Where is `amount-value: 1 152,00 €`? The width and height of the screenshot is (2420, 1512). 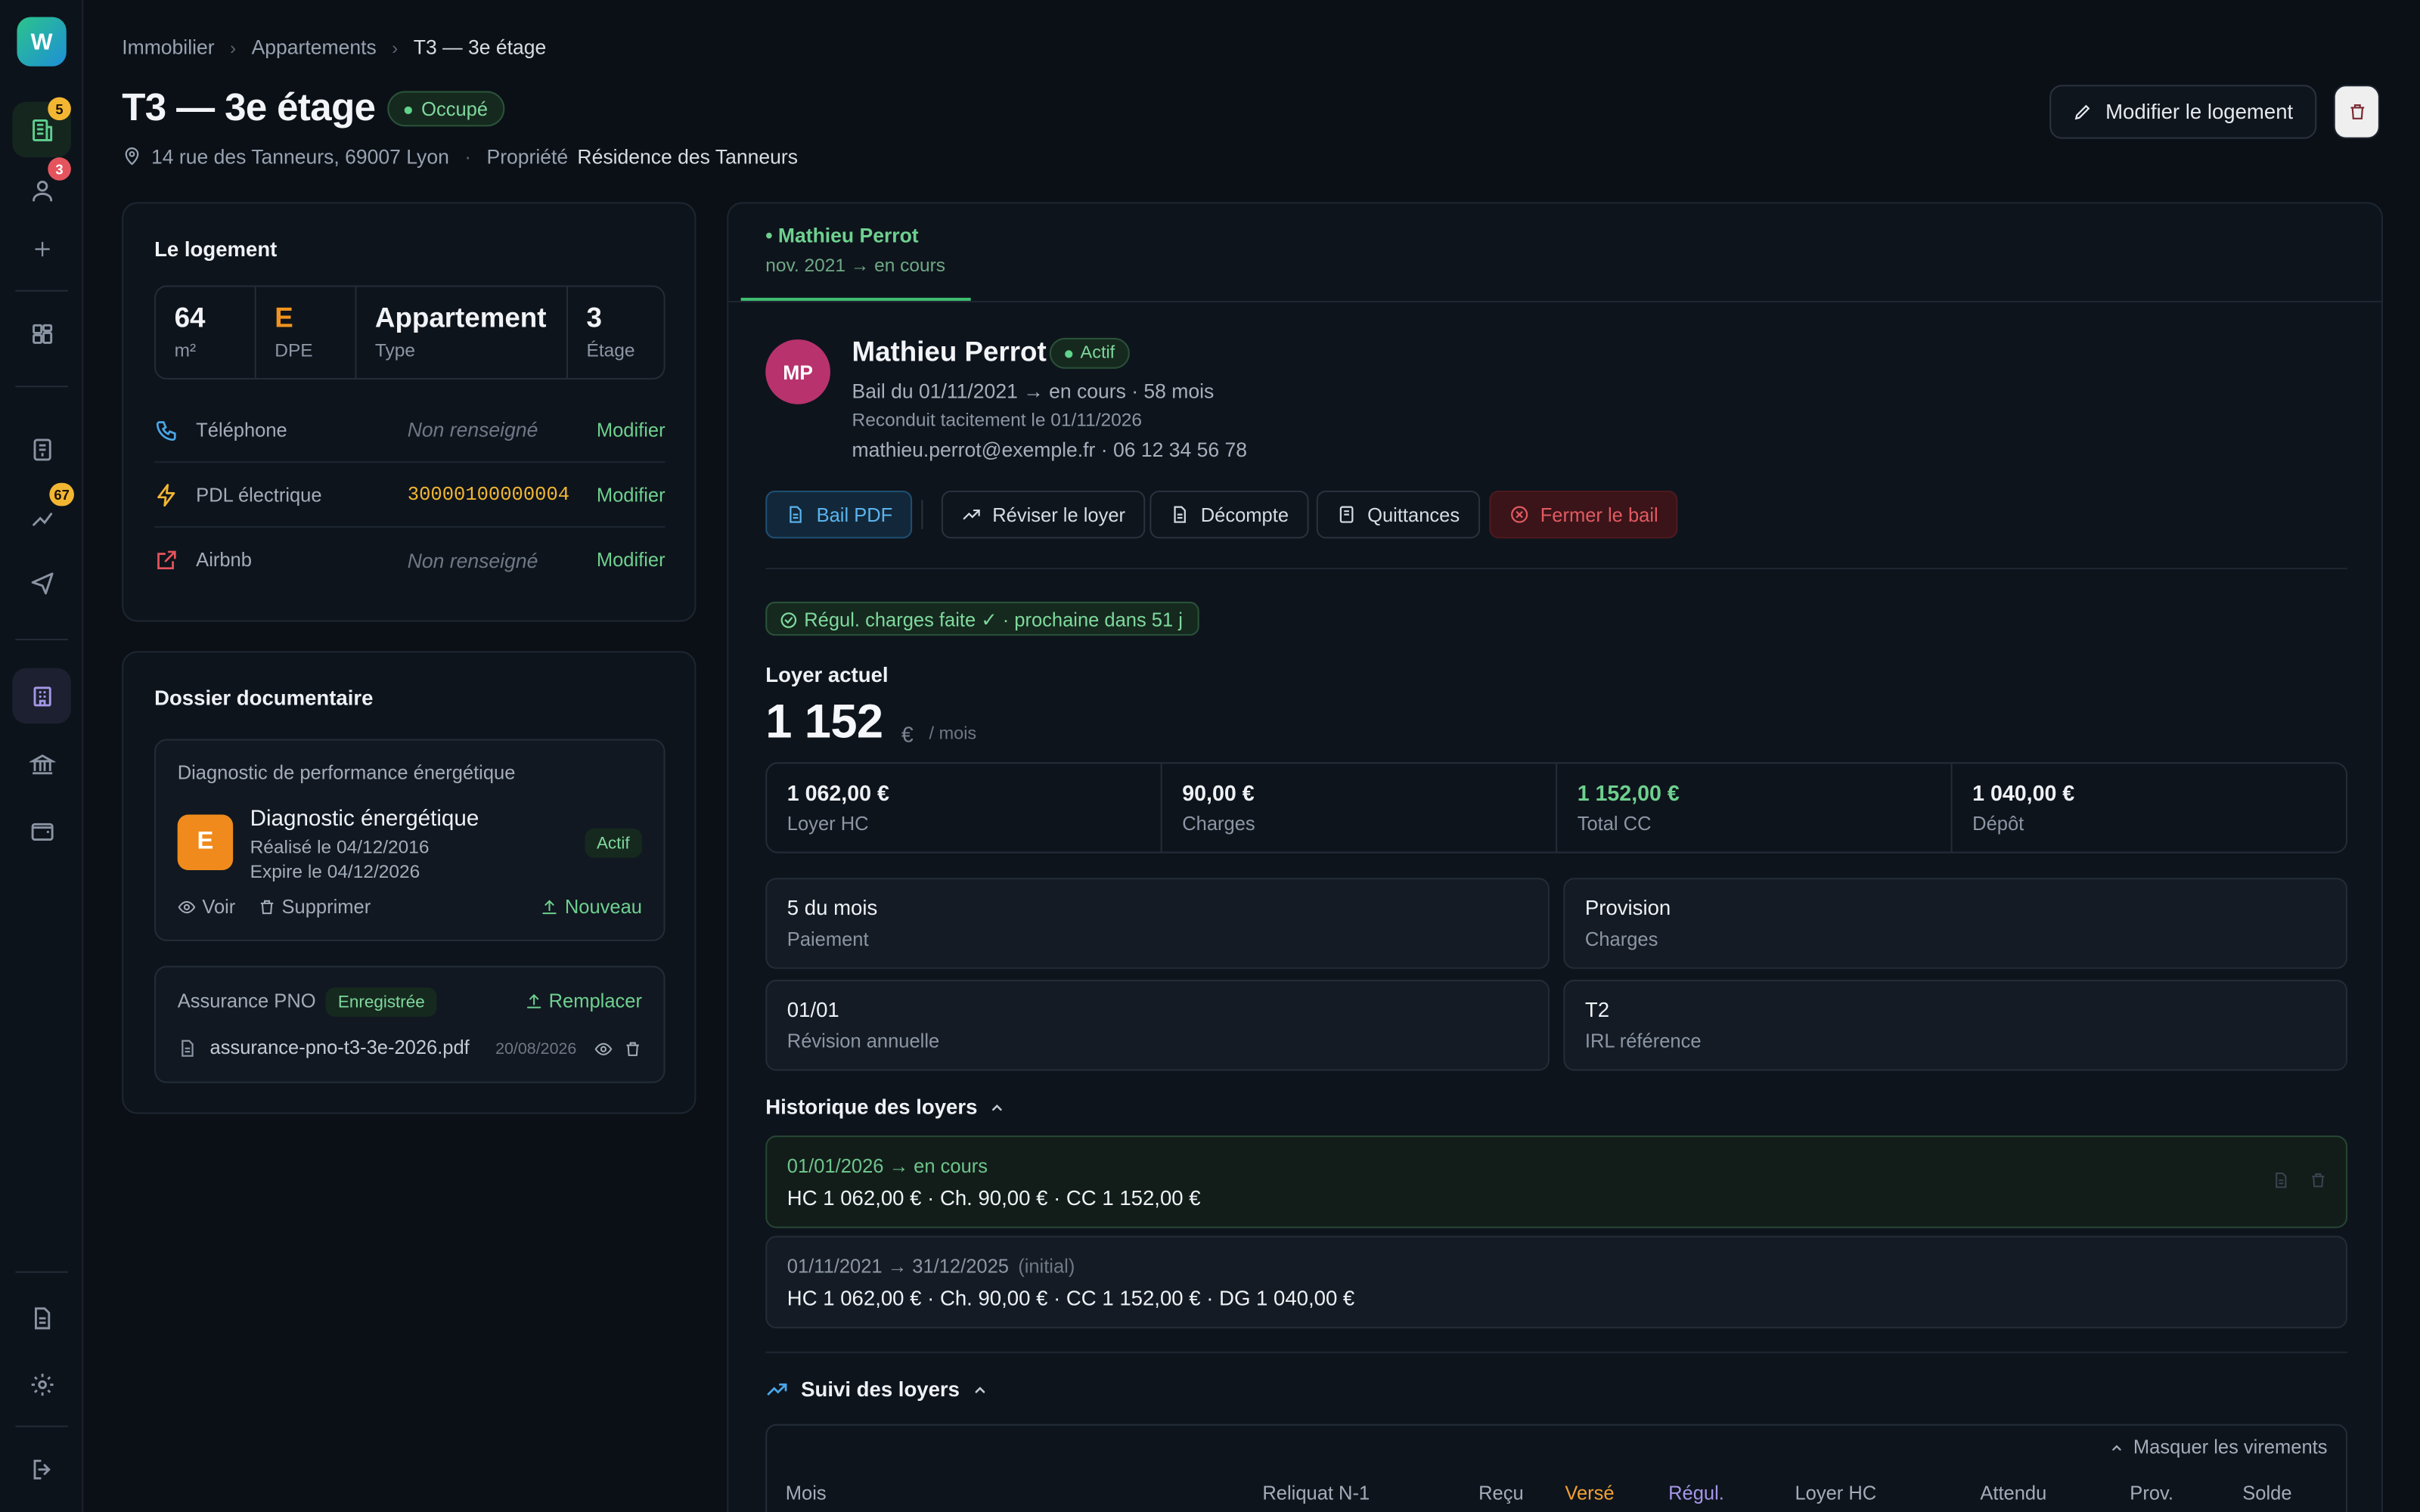 amount-value: 1 152,00 € is located at coordinates (1628, 793).